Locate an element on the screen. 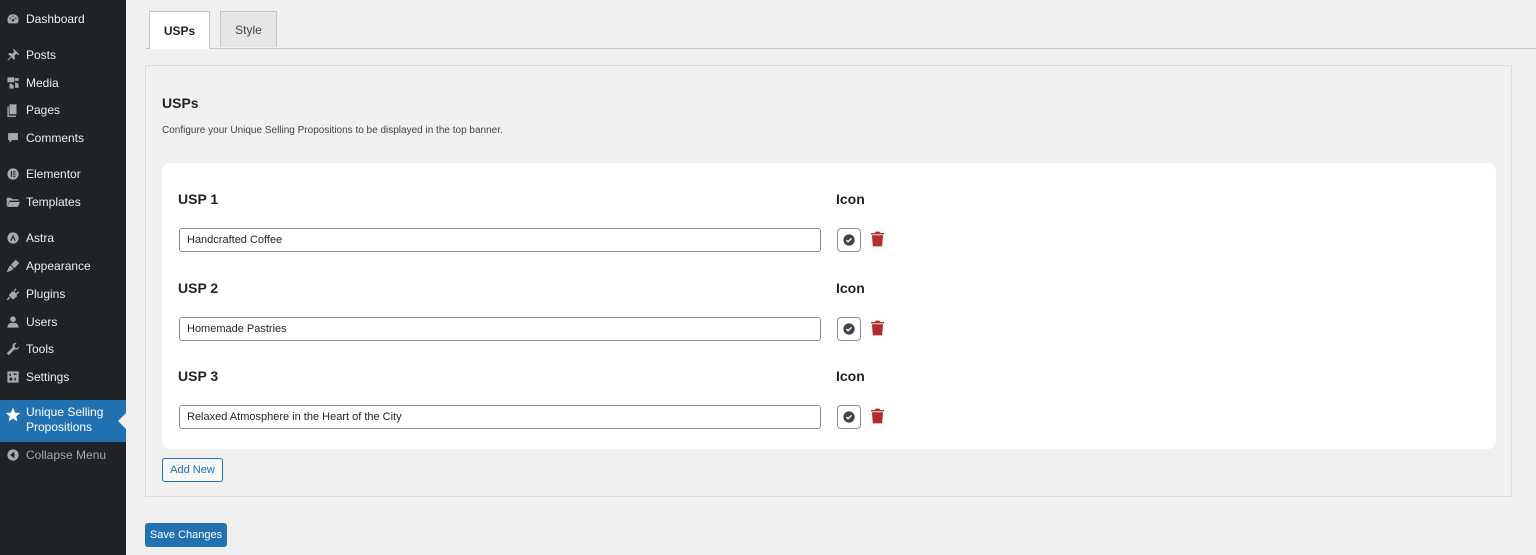 The width and height of the screenshot is (1536, 555). folder-icon is located at coordinates (13, 202).